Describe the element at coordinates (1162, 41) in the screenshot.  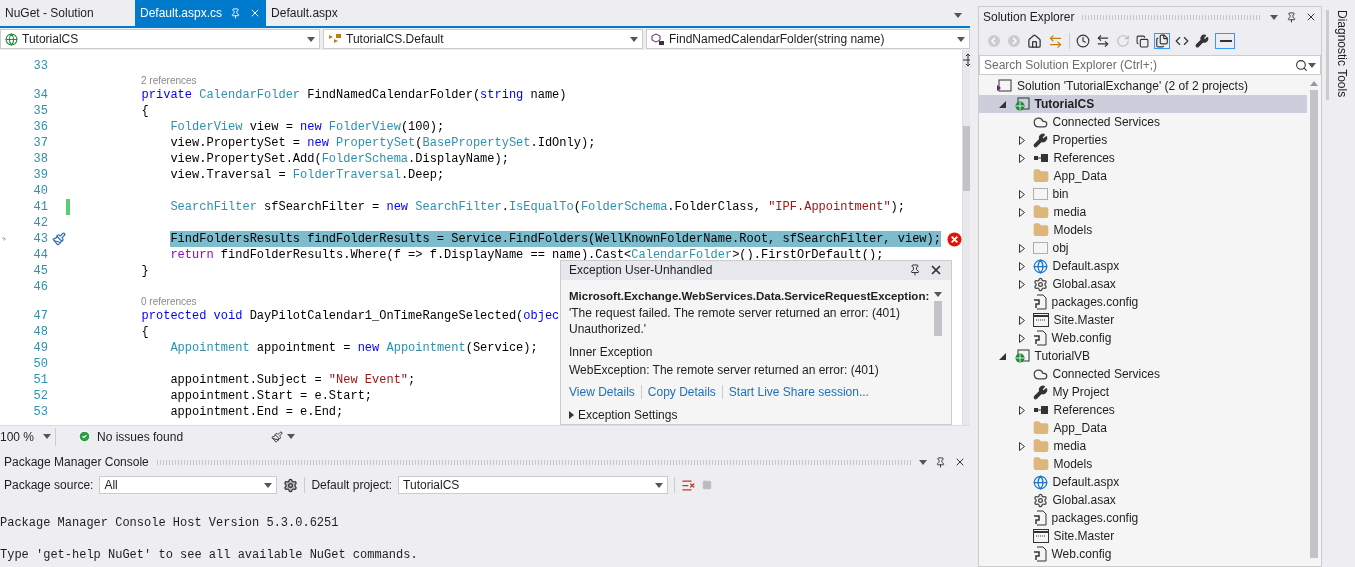
I see `show-all-files-icon` at that location.